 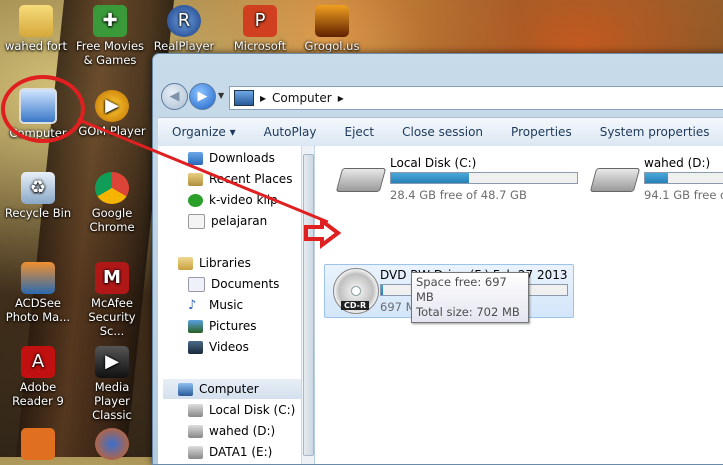 What do you see at coordinates (260, 21) in the screenshot?
I see `powerpoint-icon: P` at bounding box center [260, 21].